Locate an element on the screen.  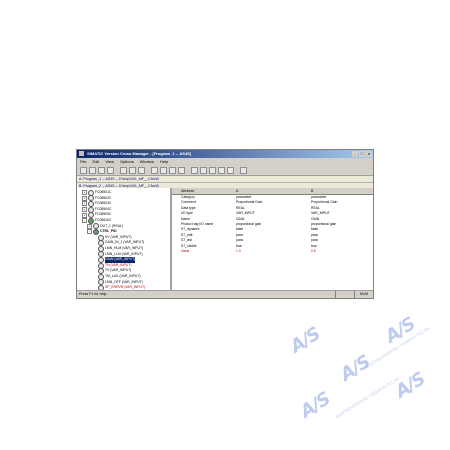
last-icon is located at coordinates (181, 170).